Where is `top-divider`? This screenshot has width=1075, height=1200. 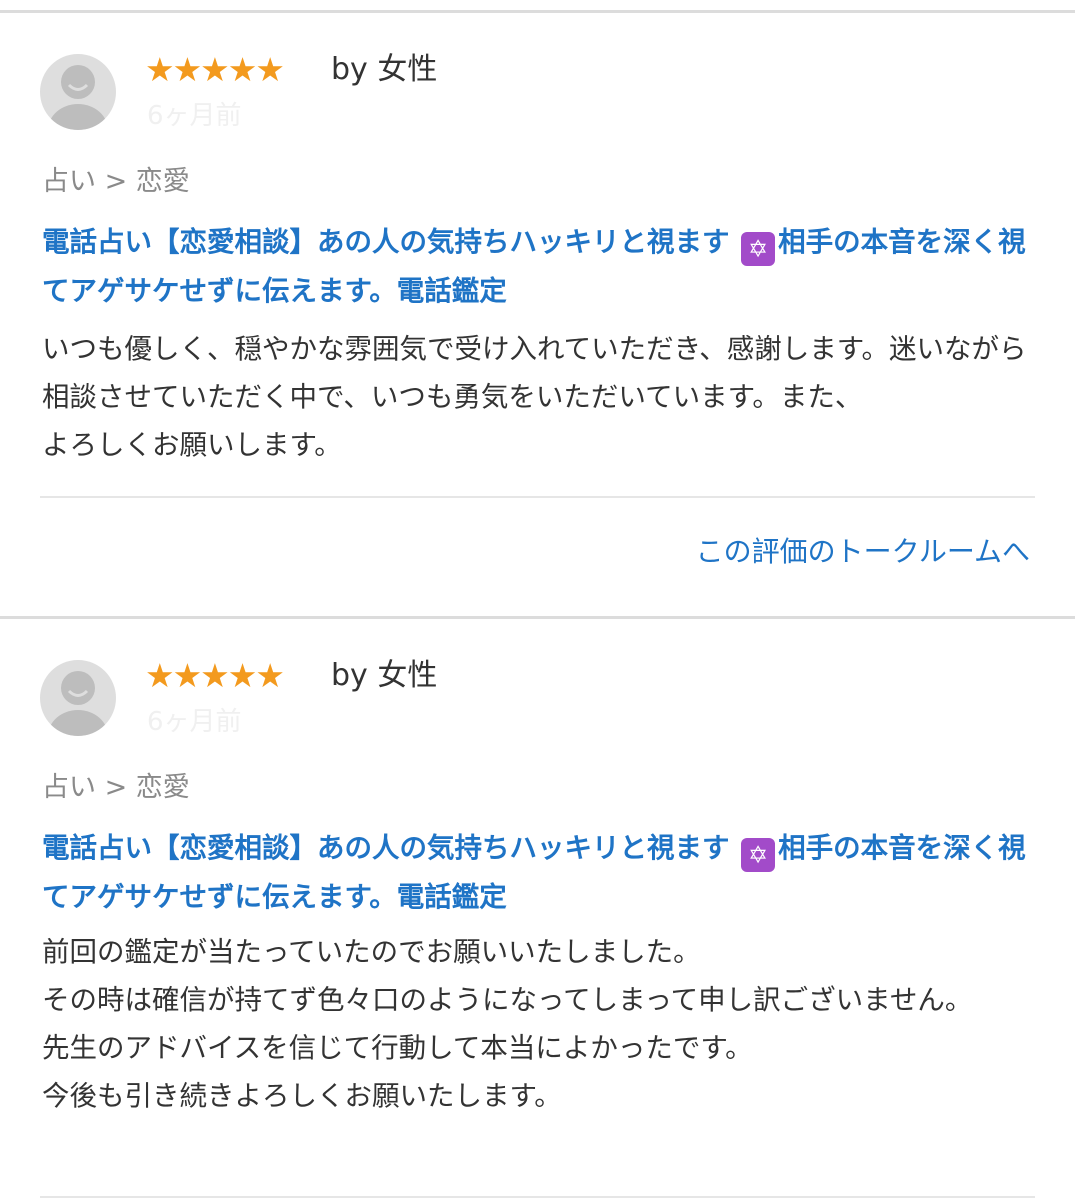
top-divider is located at coordinates (537, 11).